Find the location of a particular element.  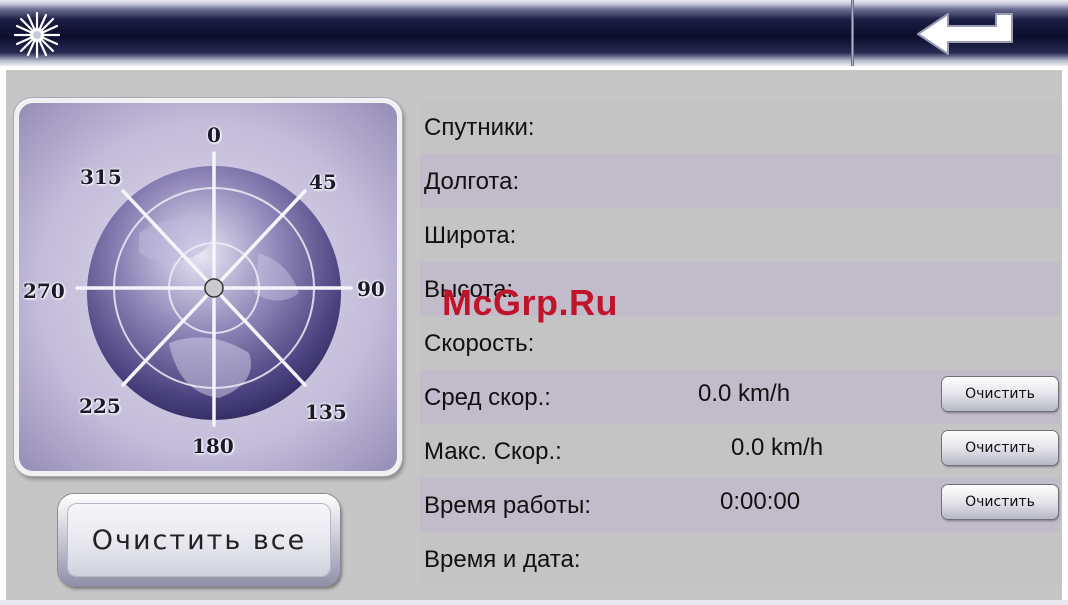

back-button is located at coordinates (967, 34).